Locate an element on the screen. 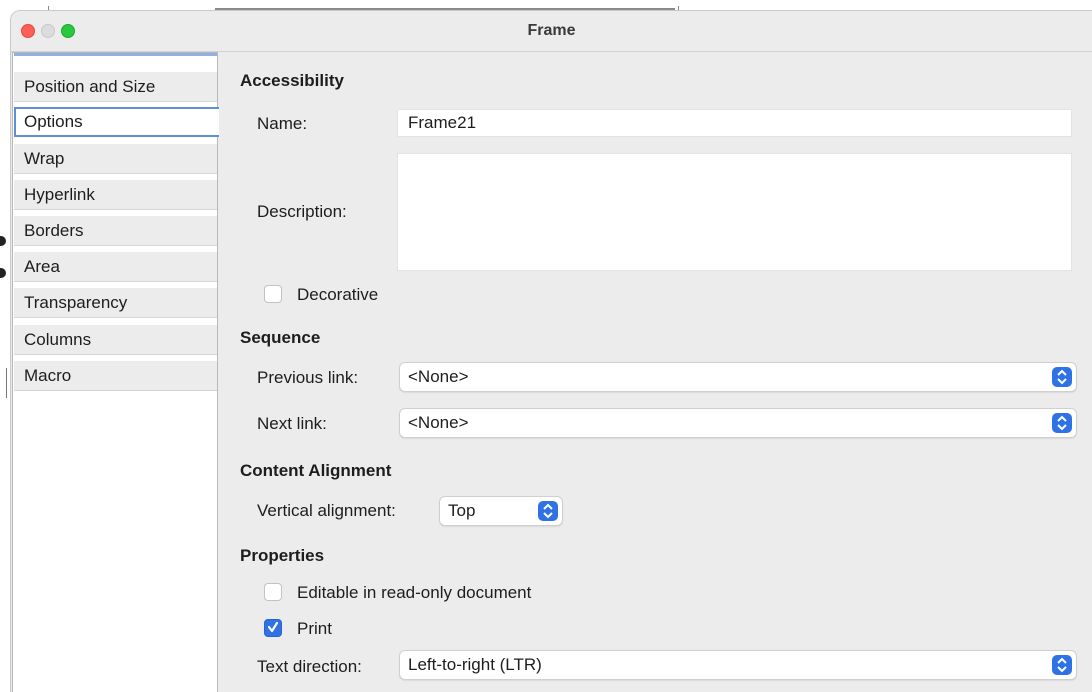 This screenshot has width=1092, height=692. tab-hyperlink: Hyperlink is located at coordinates (115, 195).